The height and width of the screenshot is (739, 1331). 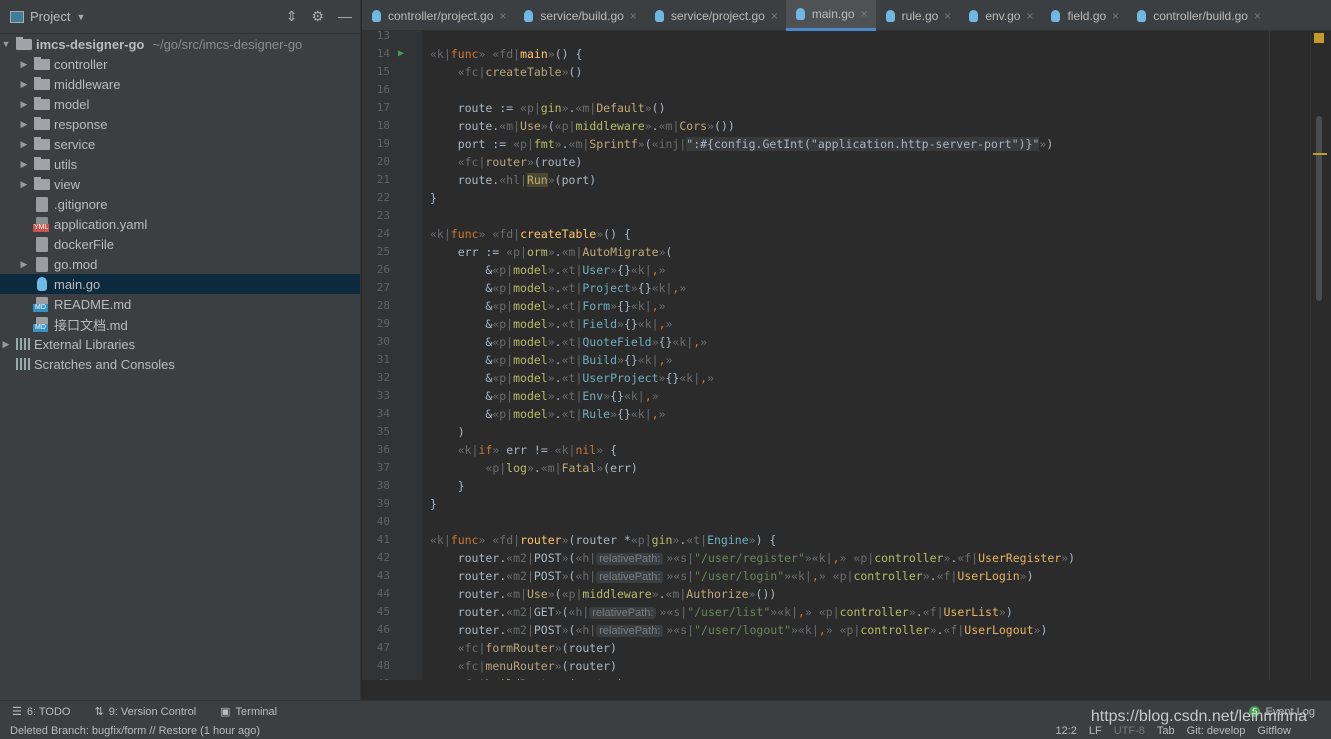 What do you see at coordinates (1216, 731) in the screenshot?
I see `git-branch: Git: develop` at bounding box center [1216, 731].